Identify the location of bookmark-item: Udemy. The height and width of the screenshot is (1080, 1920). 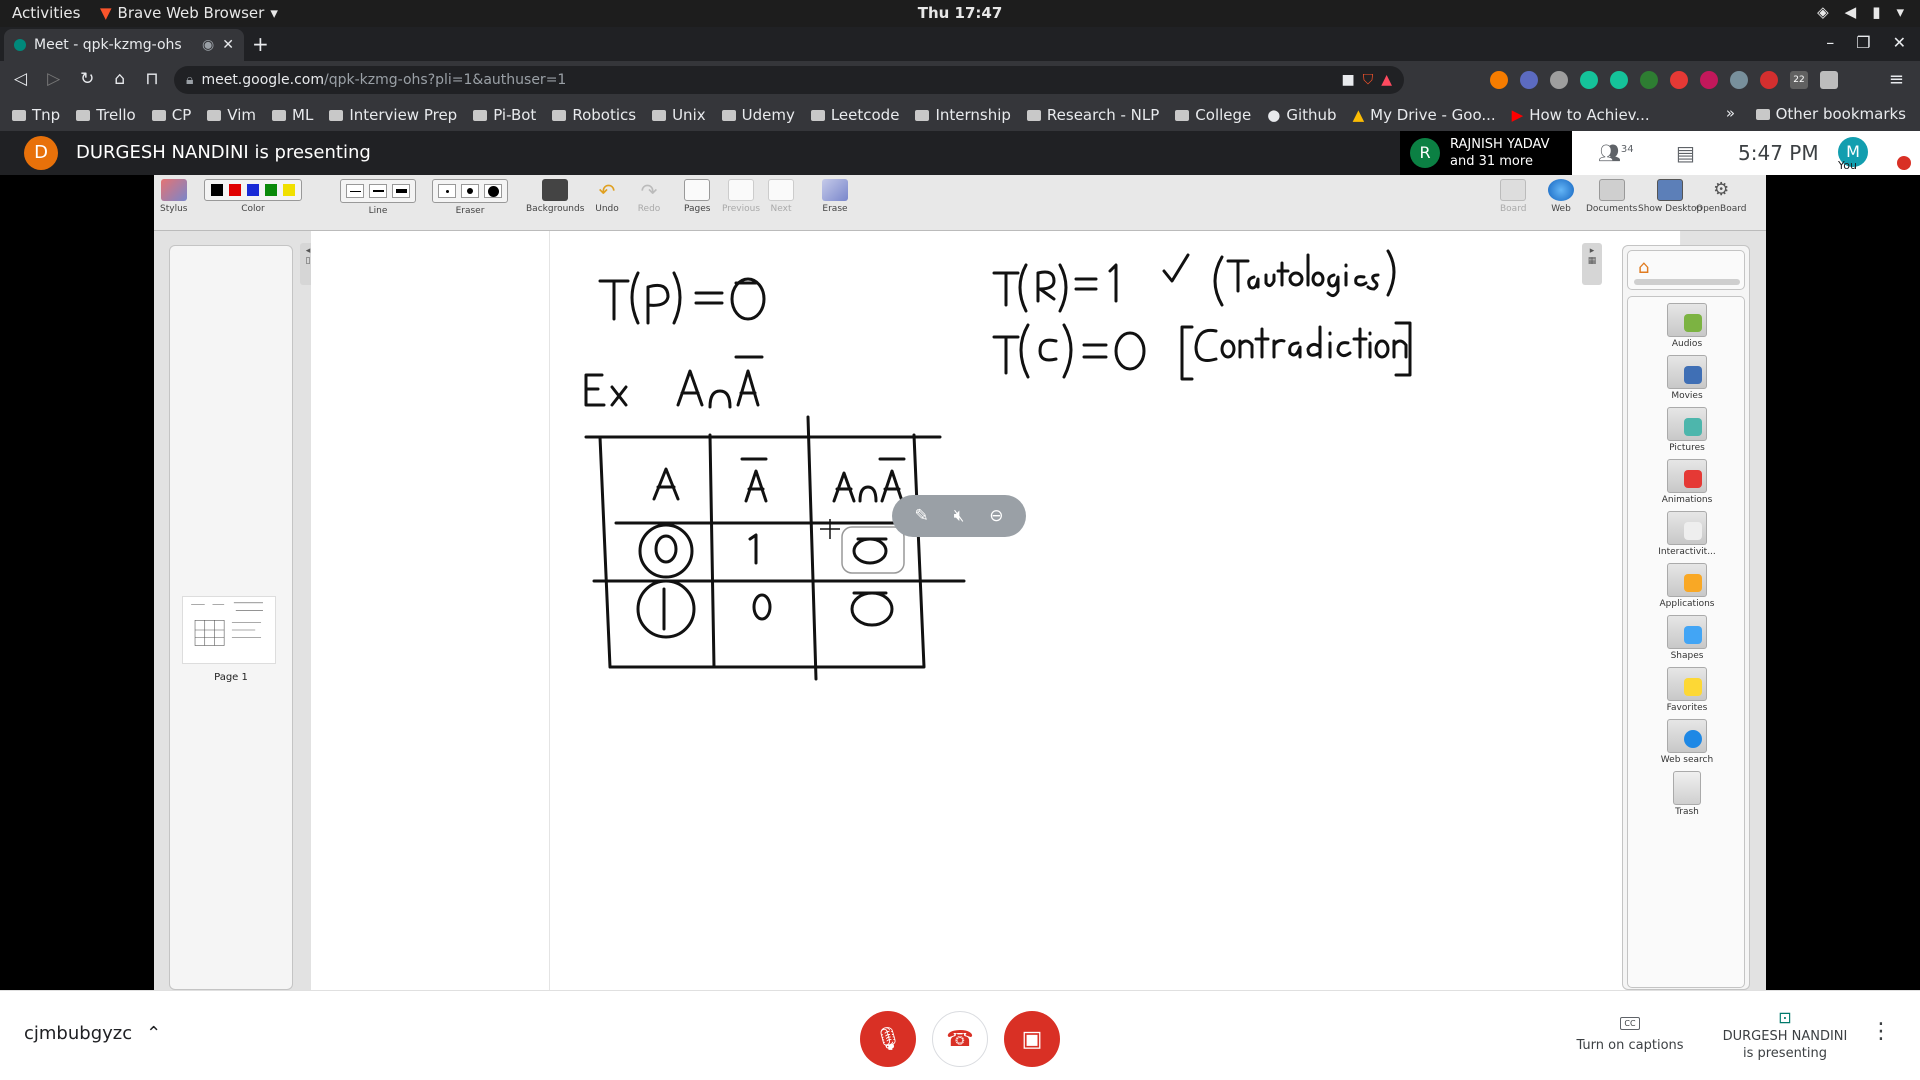
(758, 115).